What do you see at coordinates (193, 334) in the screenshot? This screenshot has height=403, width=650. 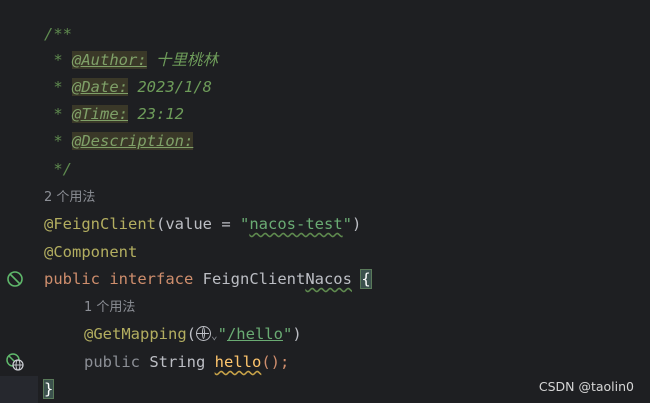 I see `code-line-10: @GetMapping(⌄"/hello")` at bounding box center [193, 334].